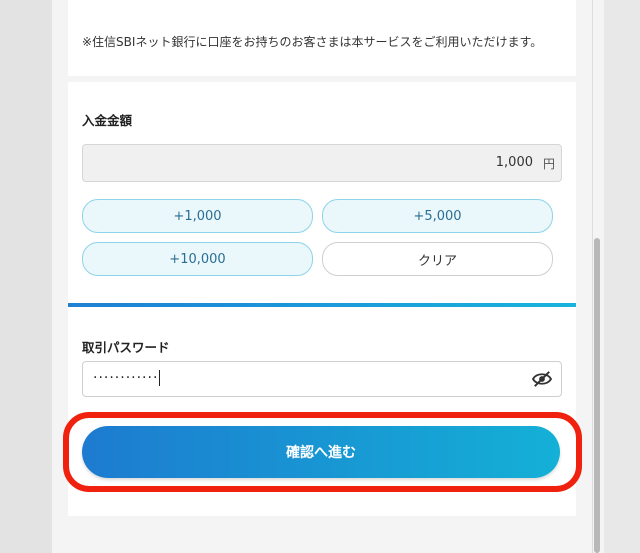 The image size is (640, 553). I want to click on deposit-amount-label: 入金金額, so click(107, 120).